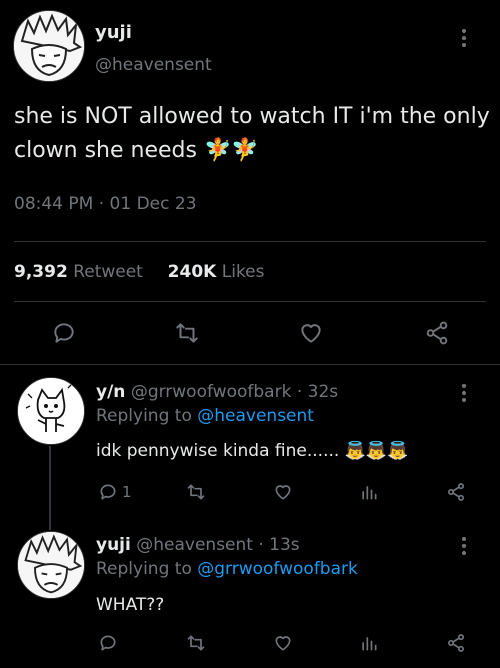 The height and width of the screenshot is (668, 500). What do you see at coordinates (105, 204) in the screenshot?
I see `tweet-meta: 08:44 PM · 01 Dec 23` at bounding box center [105, 204].